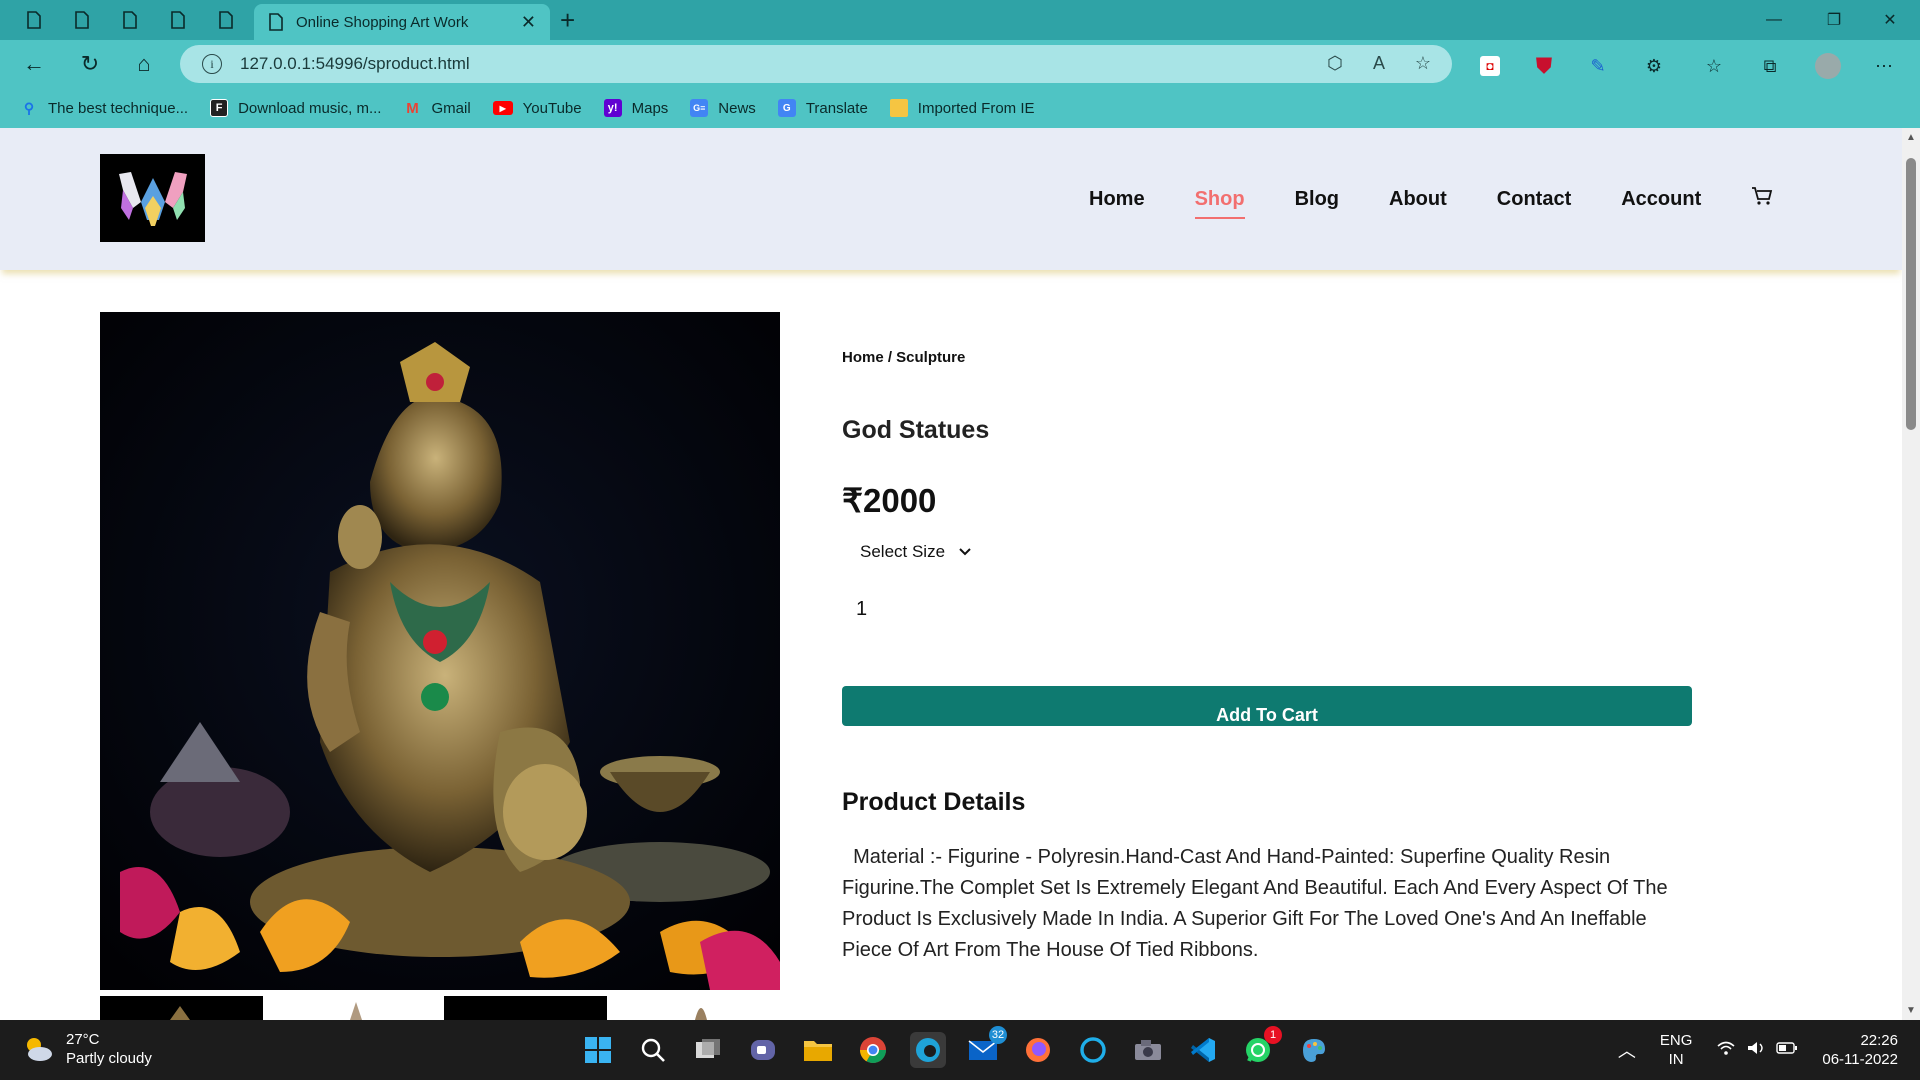 This screenshot has height=1080, width=1920. I want to click on chrome-icon, so click(873, 1050).